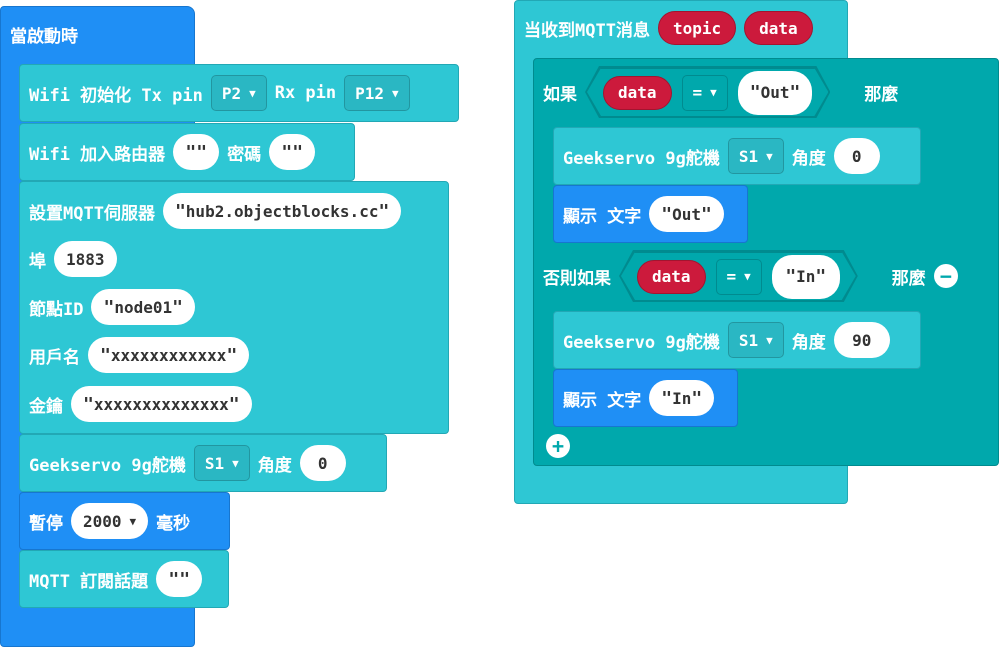 The image size is (1000, 647). What do you see at coordinates (46, 523) in the screenshot?
I see `pause-label: 暫停` at bounding box center [46, 523].